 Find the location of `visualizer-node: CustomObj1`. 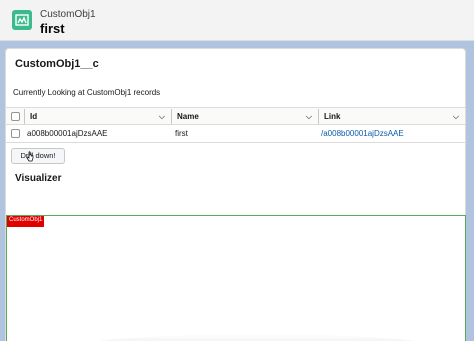

visualizer-node: CustomObj1 is located at coordinates (26, 221).